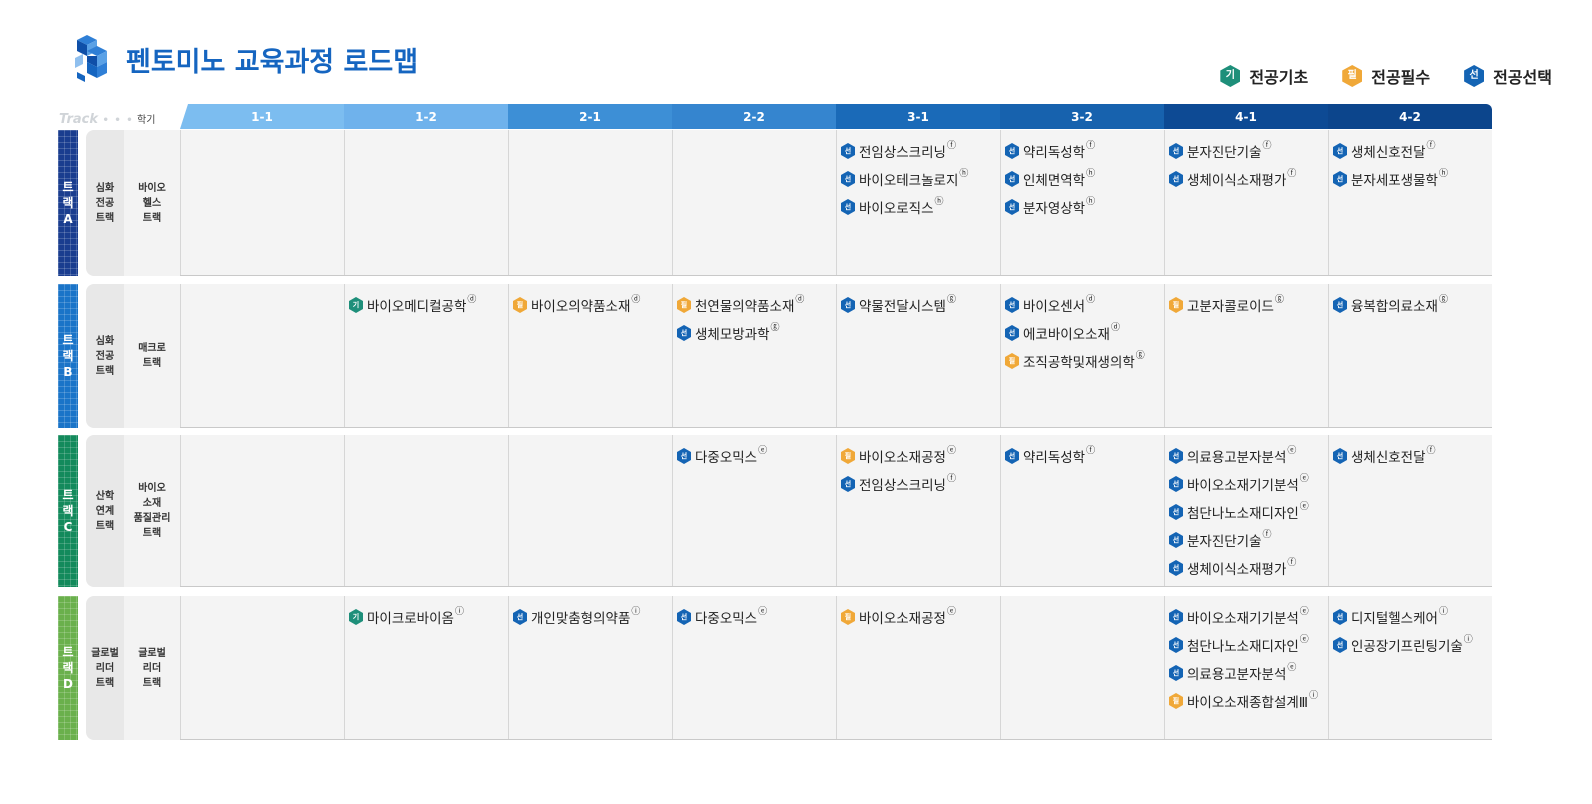  I want to click on course-item: 선 융복합의료소재ⓖ, so click(1412, 305).